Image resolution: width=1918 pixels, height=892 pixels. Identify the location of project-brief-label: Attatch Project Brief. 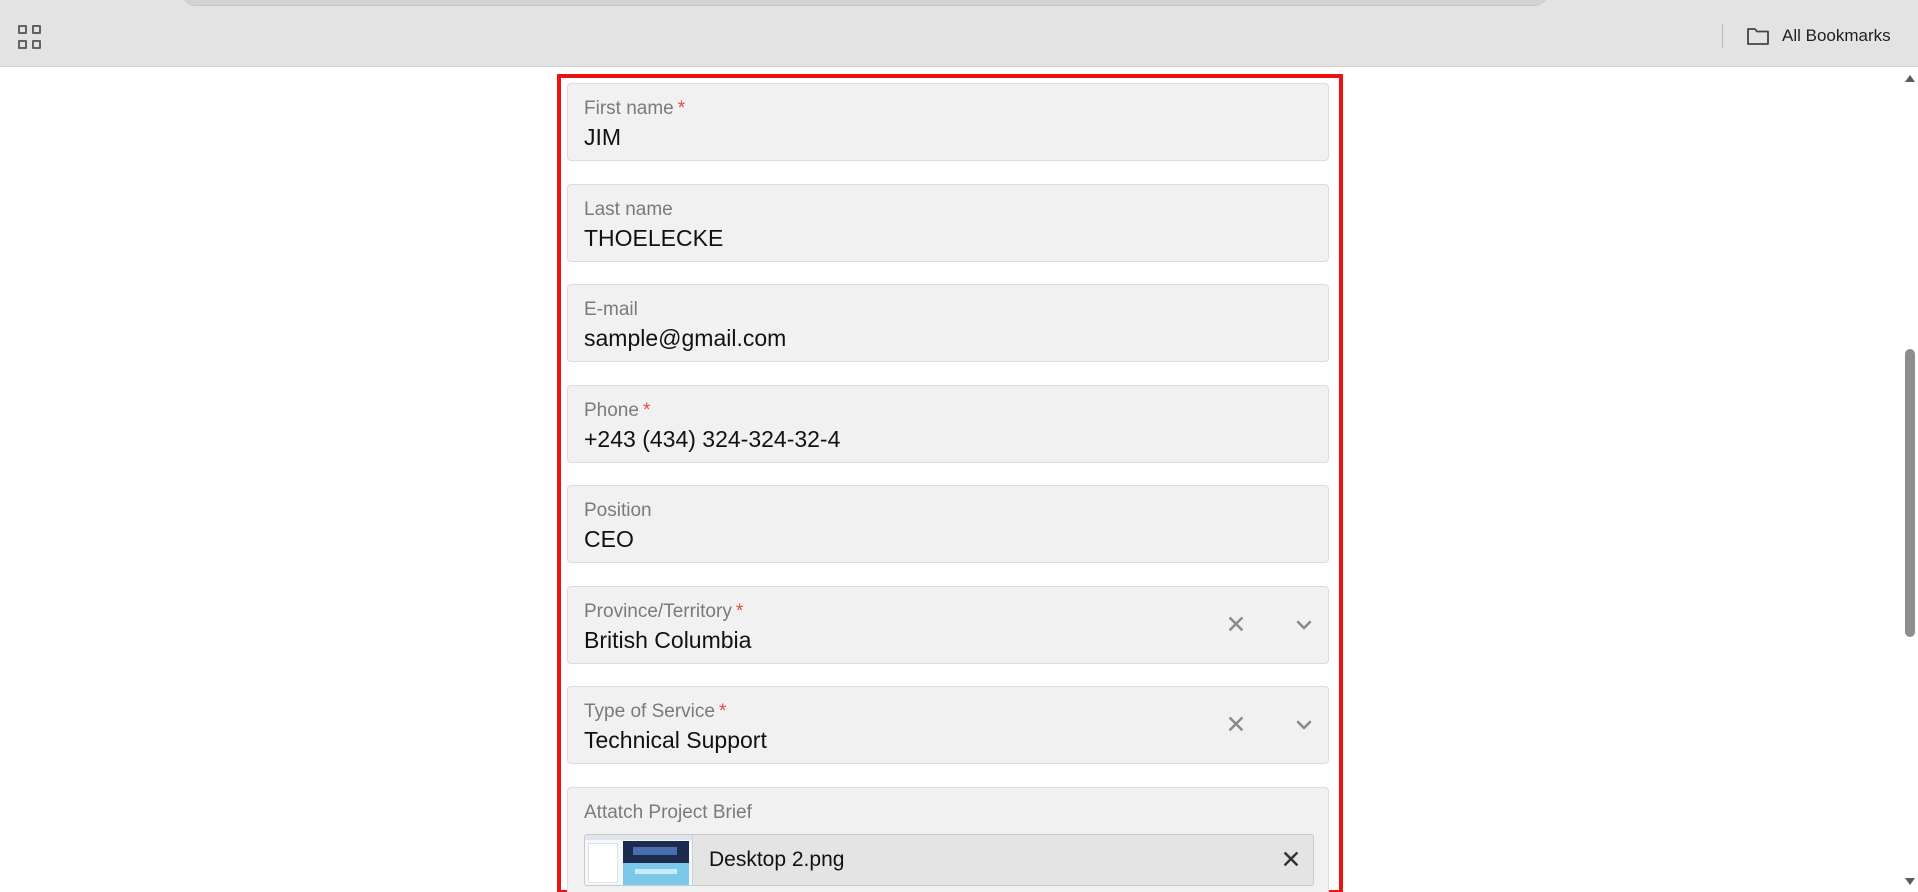
(668, 812).